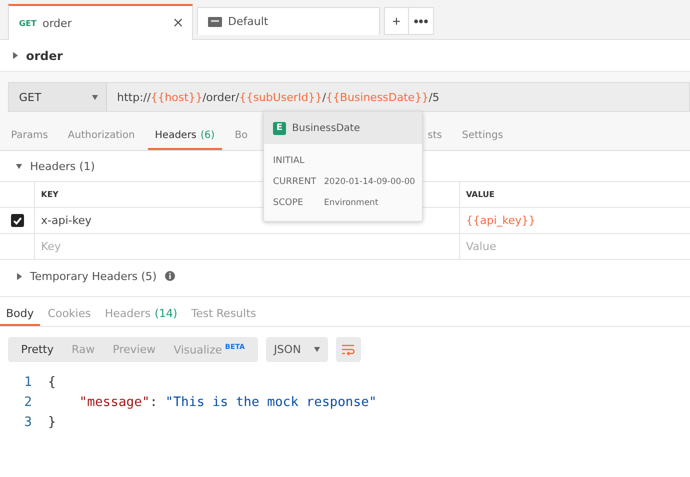 Image resolution: width=690 pixels, height=477 pixels. Describe the element at coordinates (57, 23) in the screenshot. I see `tab-label: order` at that location.